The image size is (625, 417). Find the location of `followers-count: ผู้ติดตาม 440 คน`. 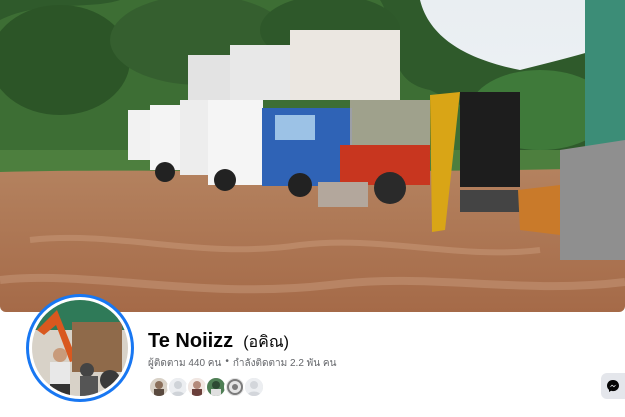

followers-count: ผู้ติดตาม 440 คน is located at coordinates (184, 363).